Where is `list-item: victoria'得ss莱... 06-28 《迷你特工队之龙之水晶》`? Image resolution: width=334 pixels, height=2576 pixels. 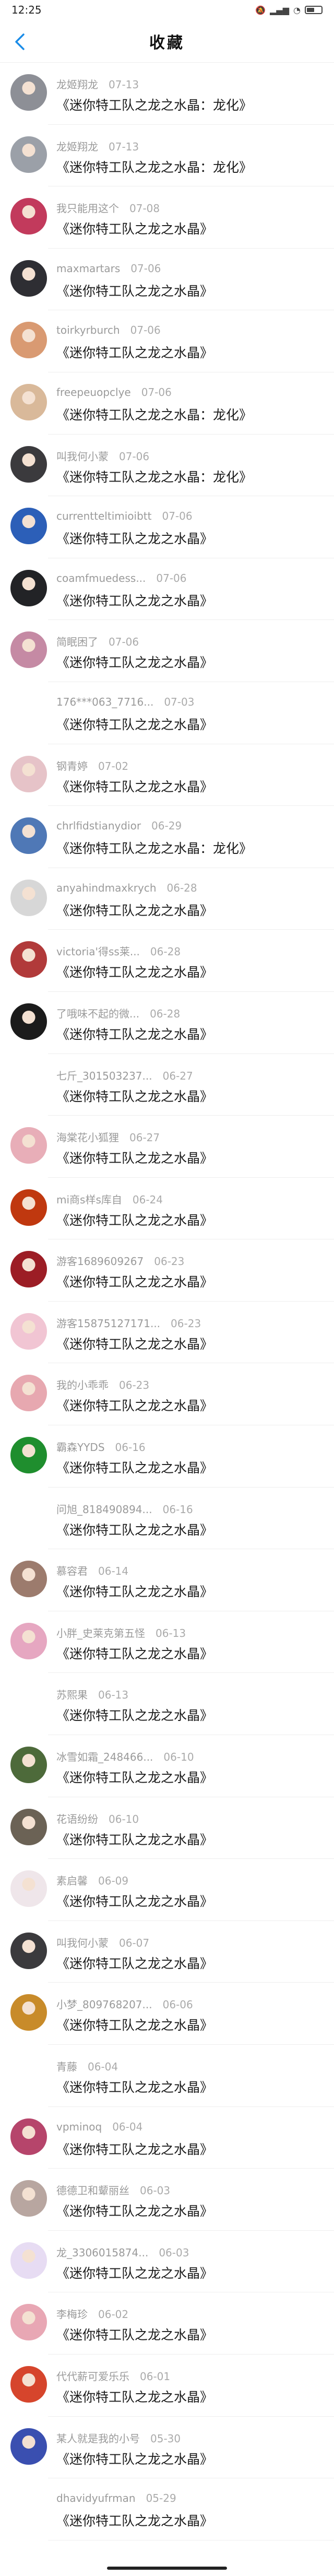 list-item: victoria'得ss莱... 06-28 《迷你特工队之龙之水晶》 is located at coordinates (167, 961).